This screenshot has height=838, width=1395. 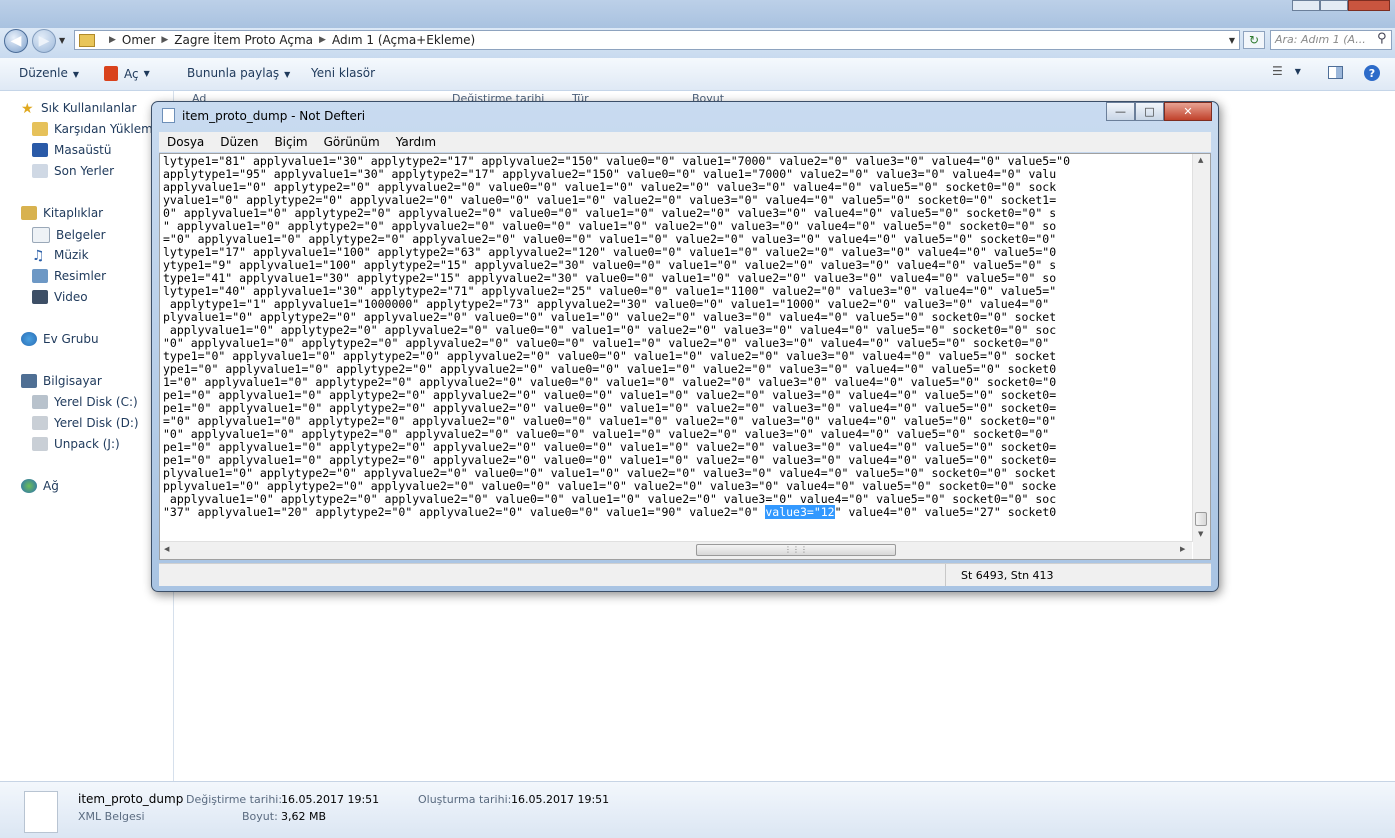 What do you see at coordinates (73, 213) in the screenshot?
I see `nav-libraries-label: Kitaplıklar` at bounding box center [73, 213].